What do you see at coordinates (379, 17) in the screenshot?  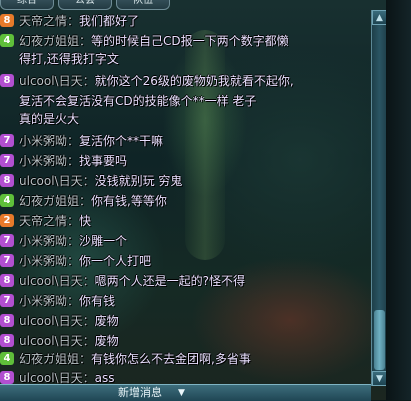 I see `scroll-up-icon: ▲` at bounding box center [379, 17].